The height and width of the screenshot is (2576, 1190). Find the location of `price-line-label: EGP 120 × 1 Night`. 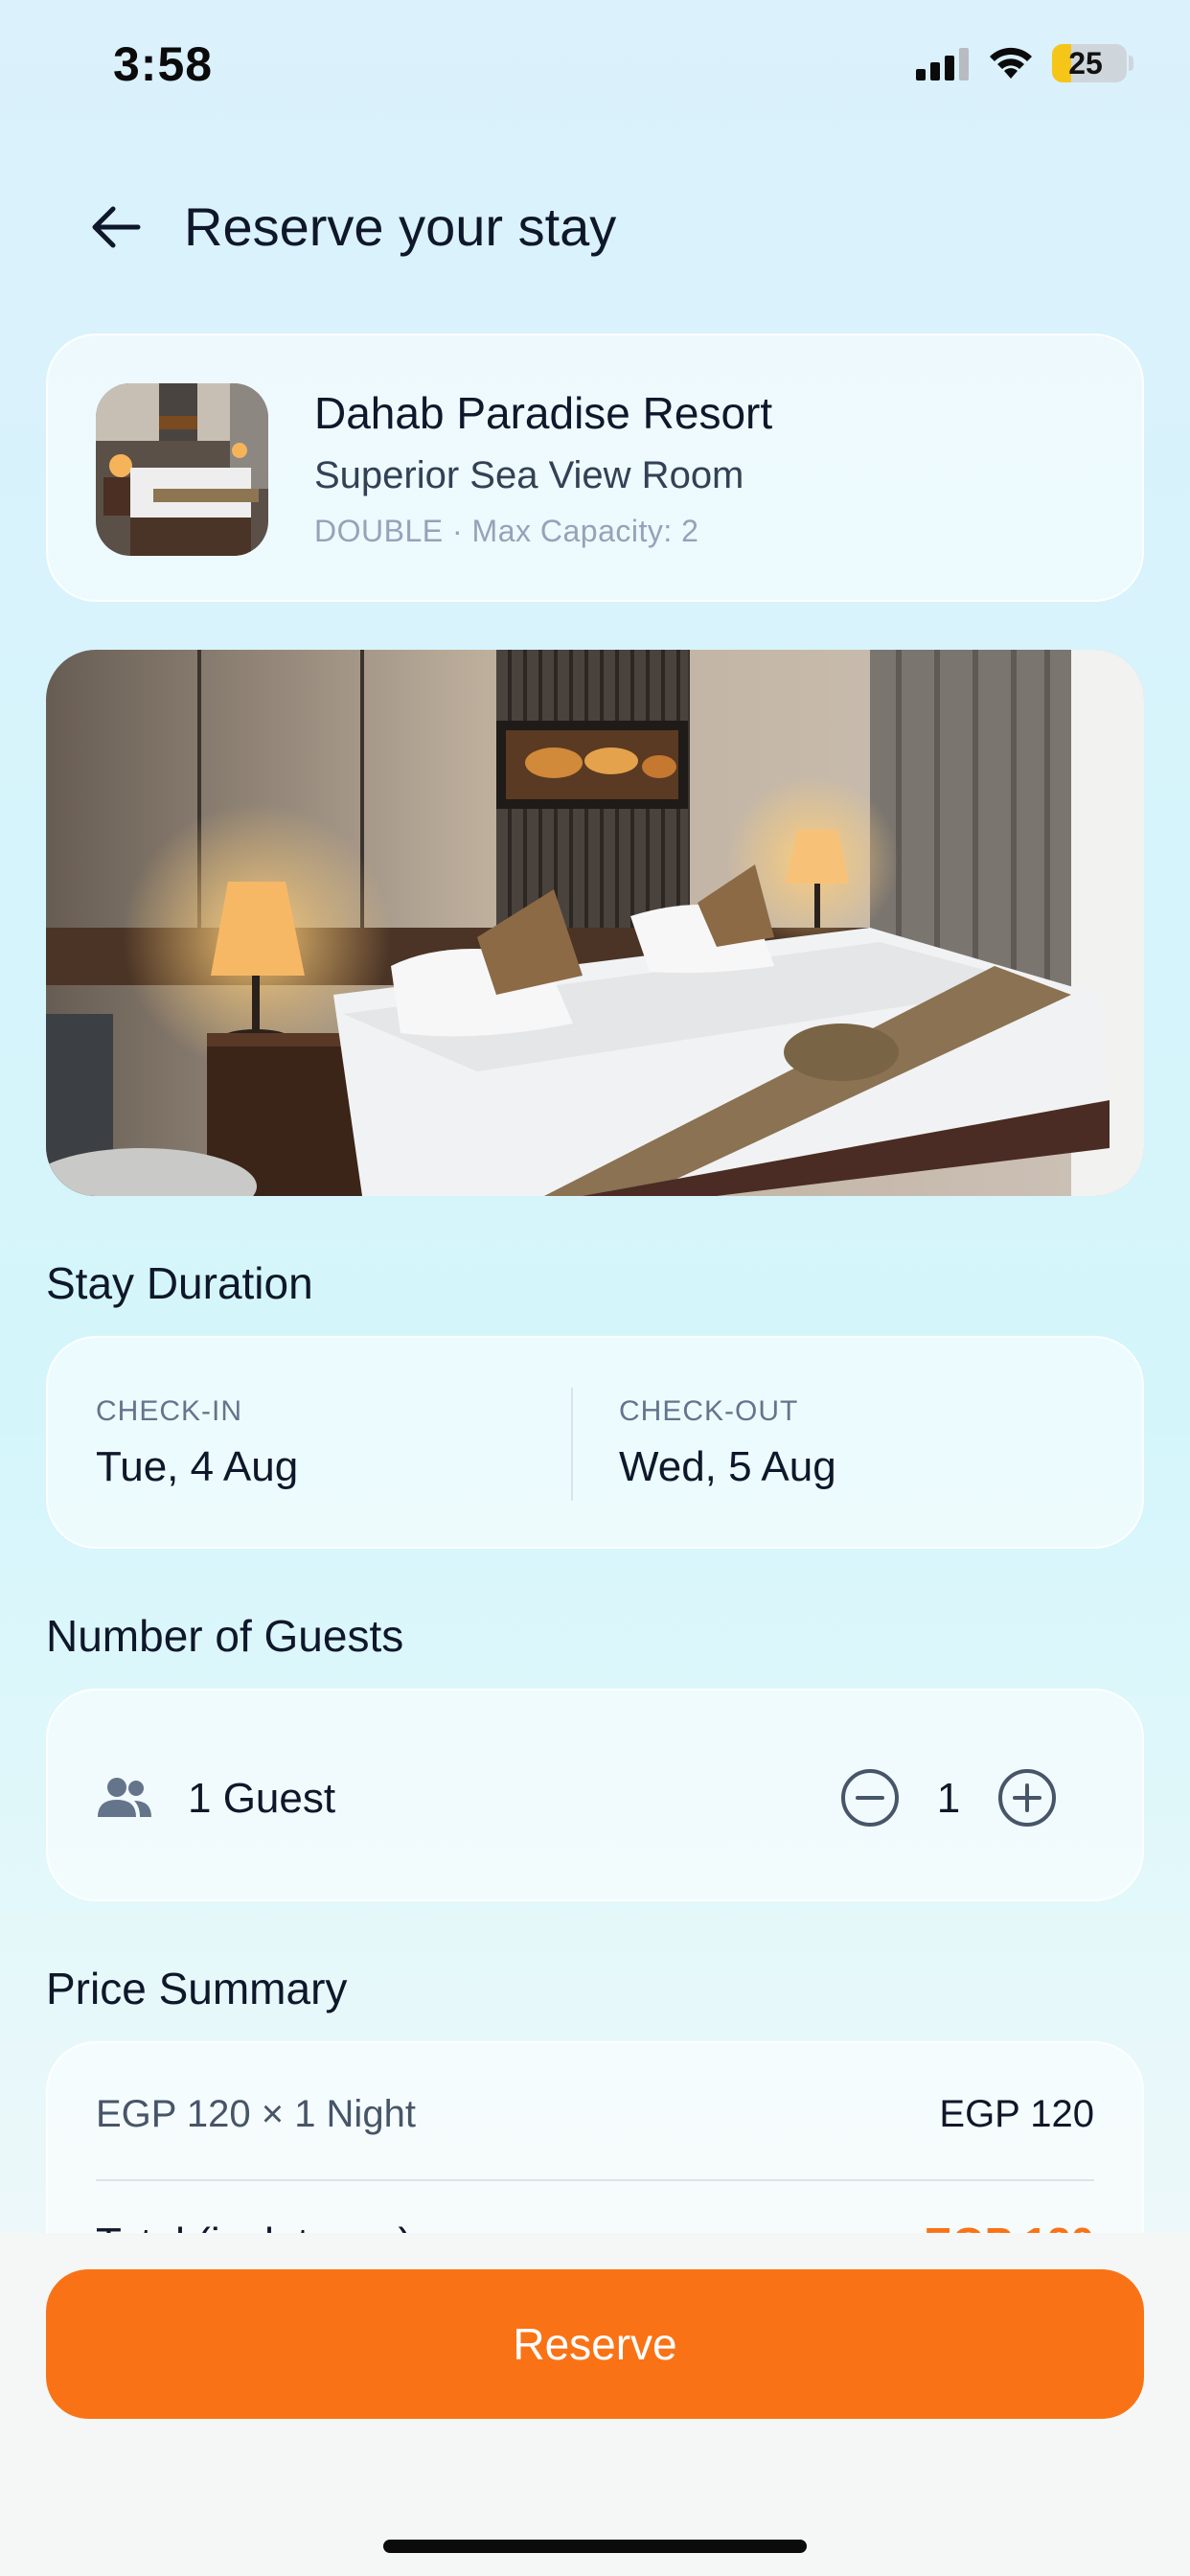

price-line-label: EGP 120 × 1 Night is located at coordinates (256, 2114).